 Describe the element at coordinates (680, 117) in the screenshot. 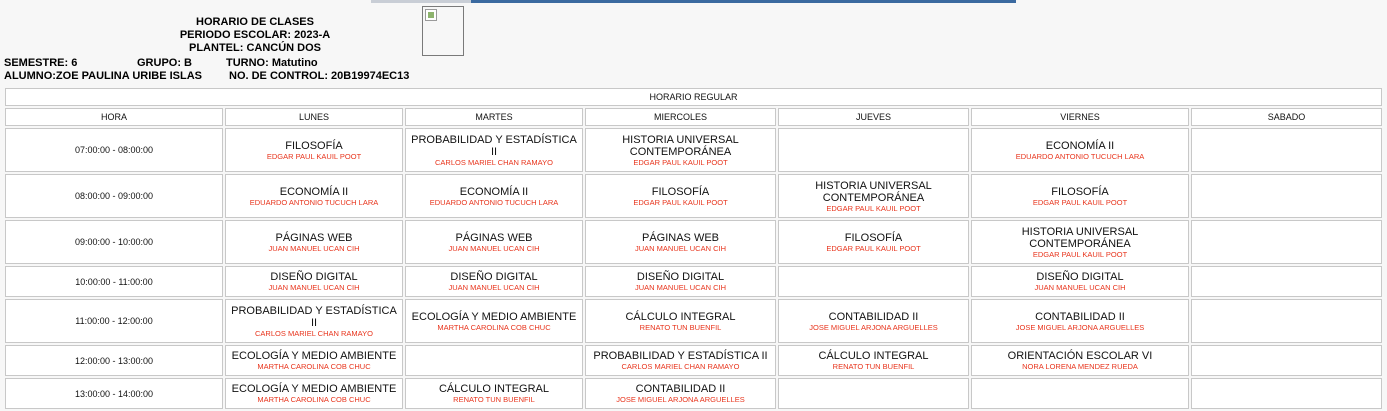

I see `column-header-miercoles: MIERCOLES` at that location.